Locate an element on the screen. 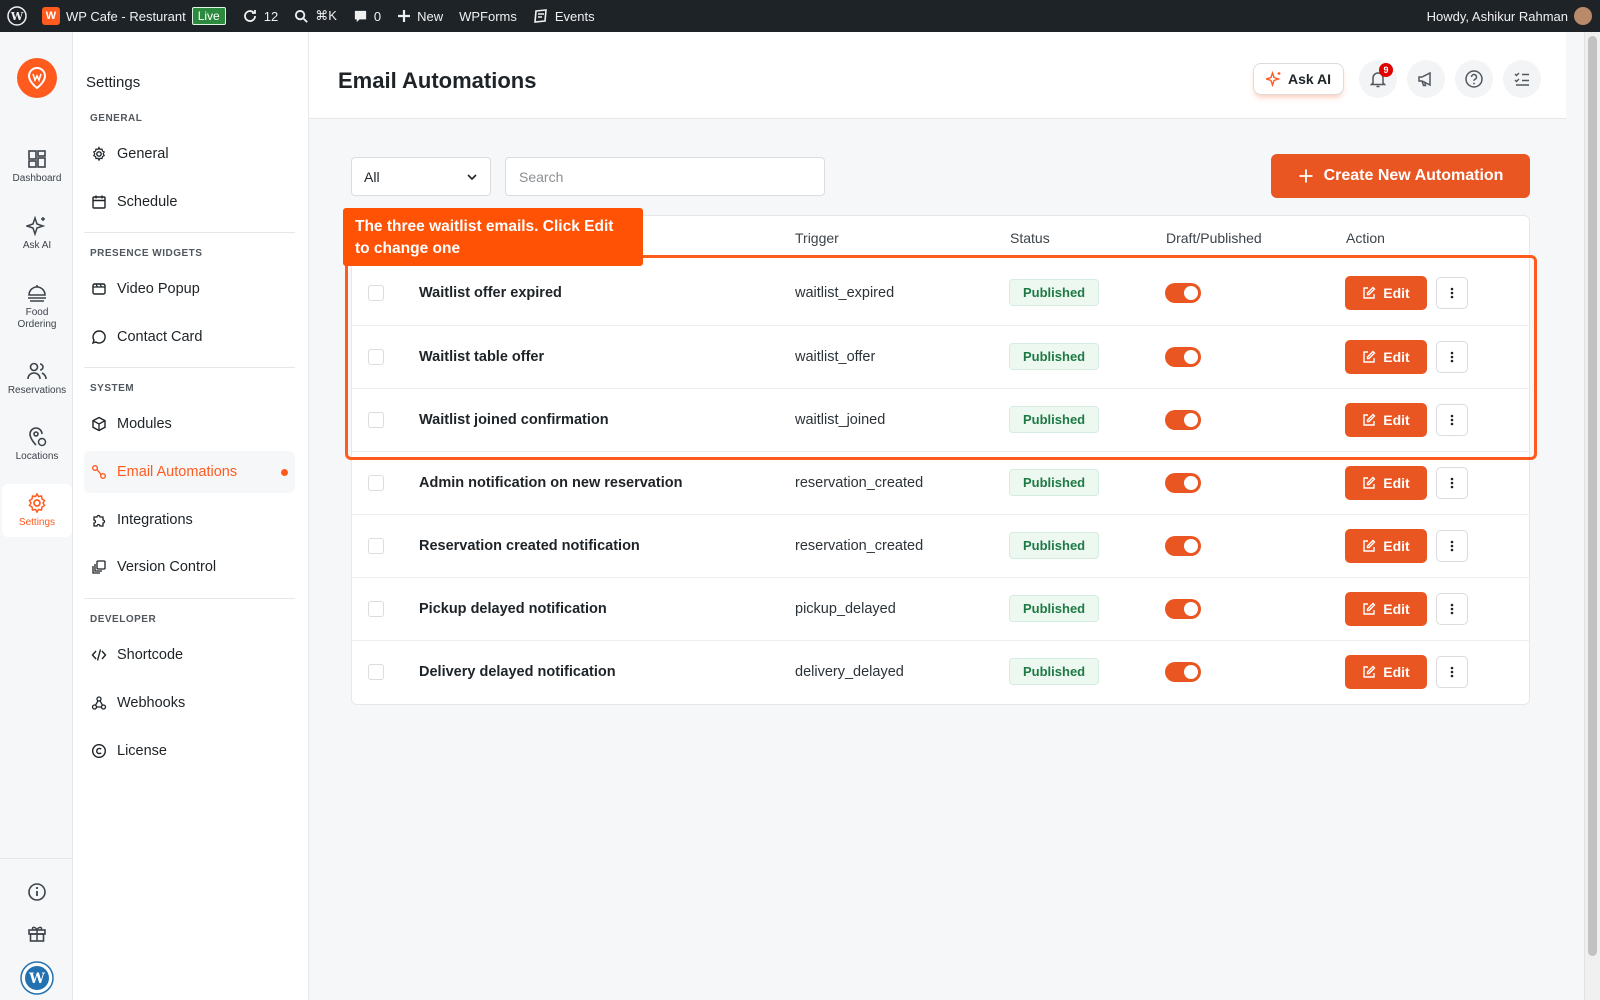 The image size is (1600, 1000). account-menu: Howdy, Ashikur Rahman is located at coordinates (1509, 16).